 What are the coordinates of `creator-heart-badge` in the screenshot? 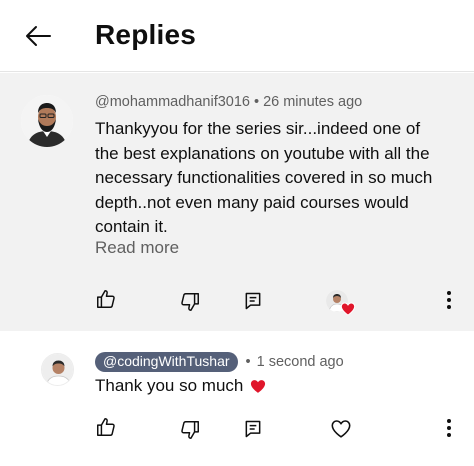 It's located at (341, 304).